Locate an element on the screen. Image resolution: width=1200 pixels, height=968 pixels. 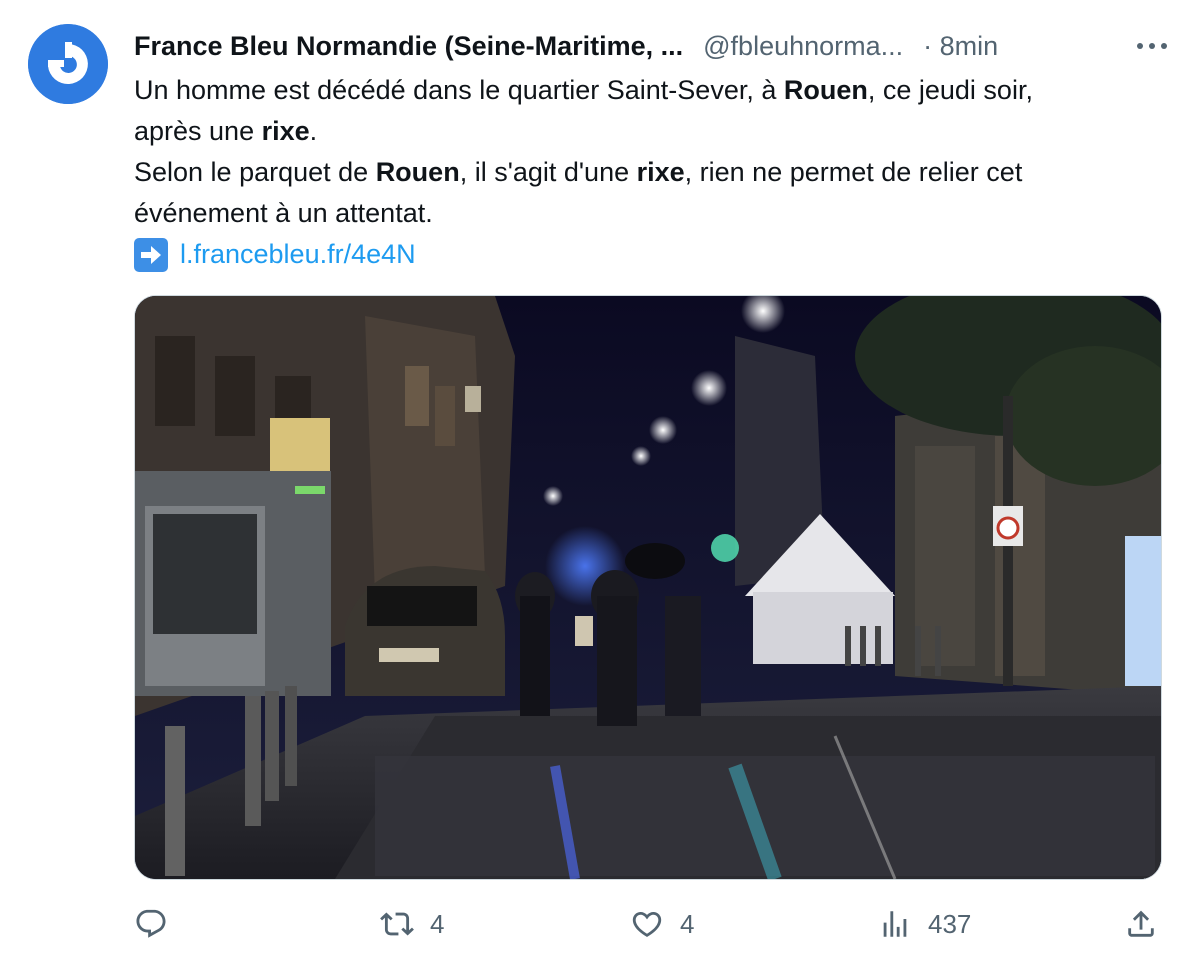
reply-button is located at coordinates (151, 924).